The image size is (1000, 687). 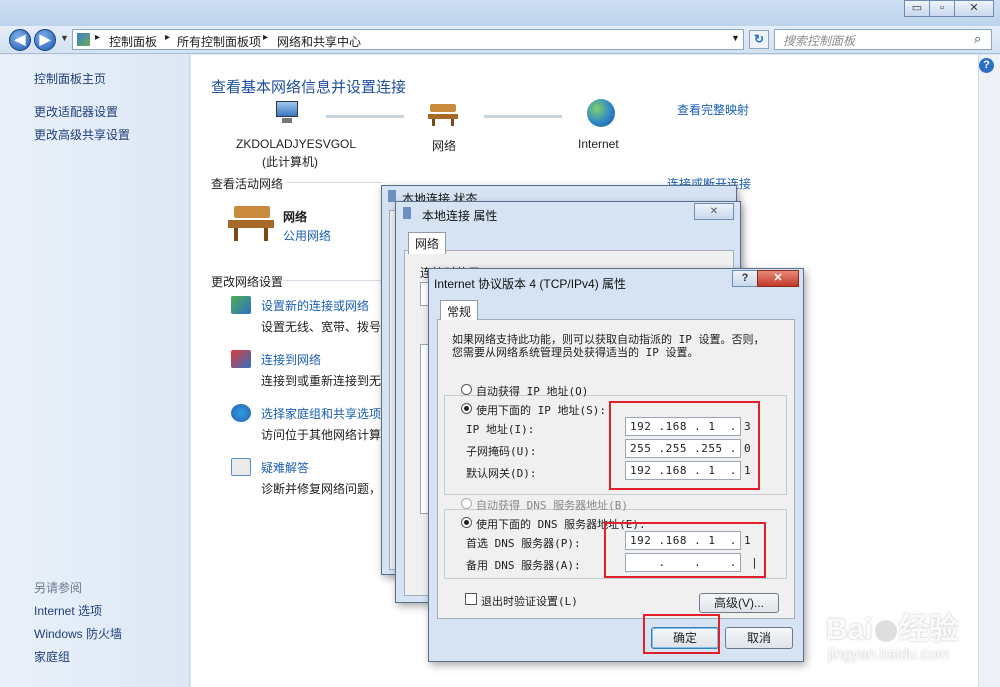 What do you see at coordinates (532, 391) in the screenshot?
I see `auto-ip-label: 自动获得 IP 地址(O)` at bounding box center [532, 391].